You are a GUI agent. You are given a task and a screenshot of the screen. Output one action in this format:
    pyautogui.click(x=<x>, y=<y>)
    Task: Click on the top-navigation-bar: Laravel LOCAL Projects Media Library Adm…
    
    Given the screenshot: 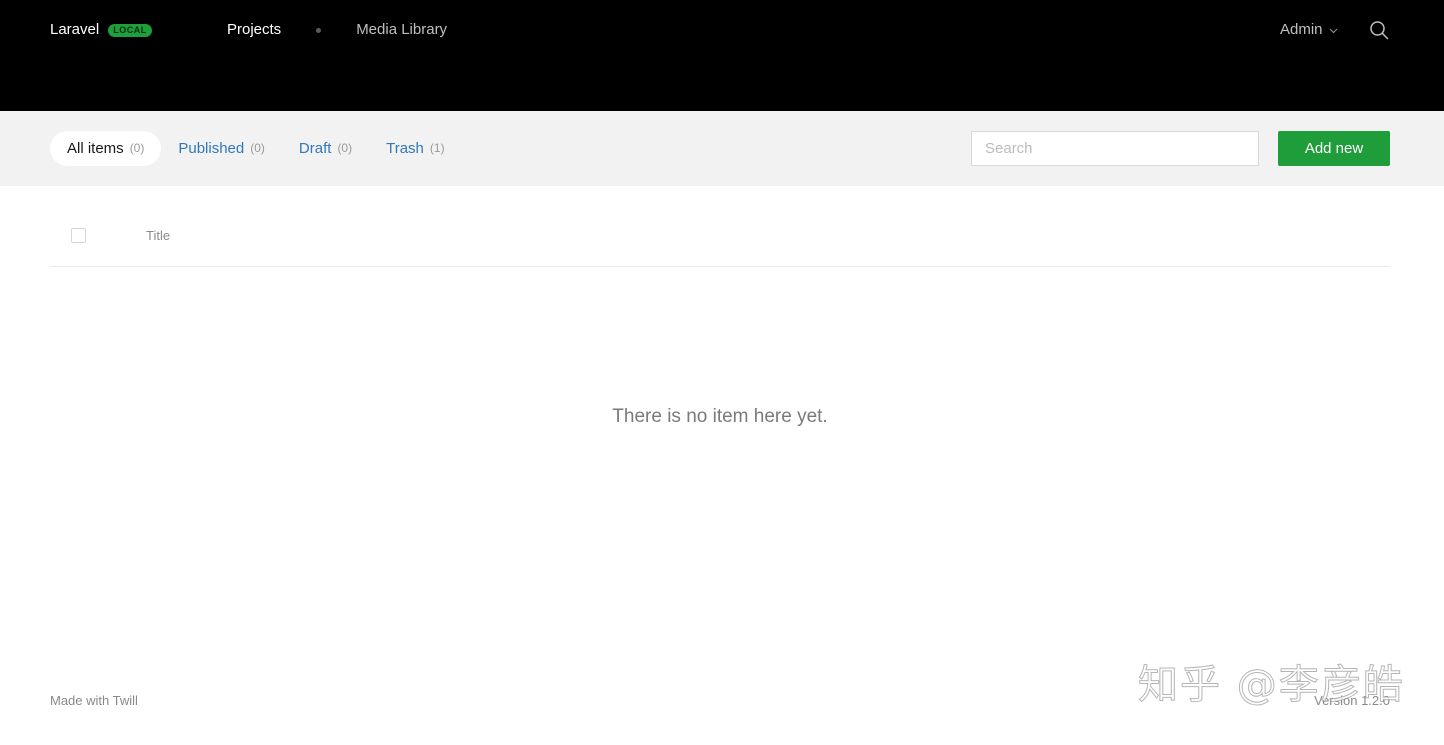 What is the action you would take?
    pyautogui.click(x=722, y=55)
    